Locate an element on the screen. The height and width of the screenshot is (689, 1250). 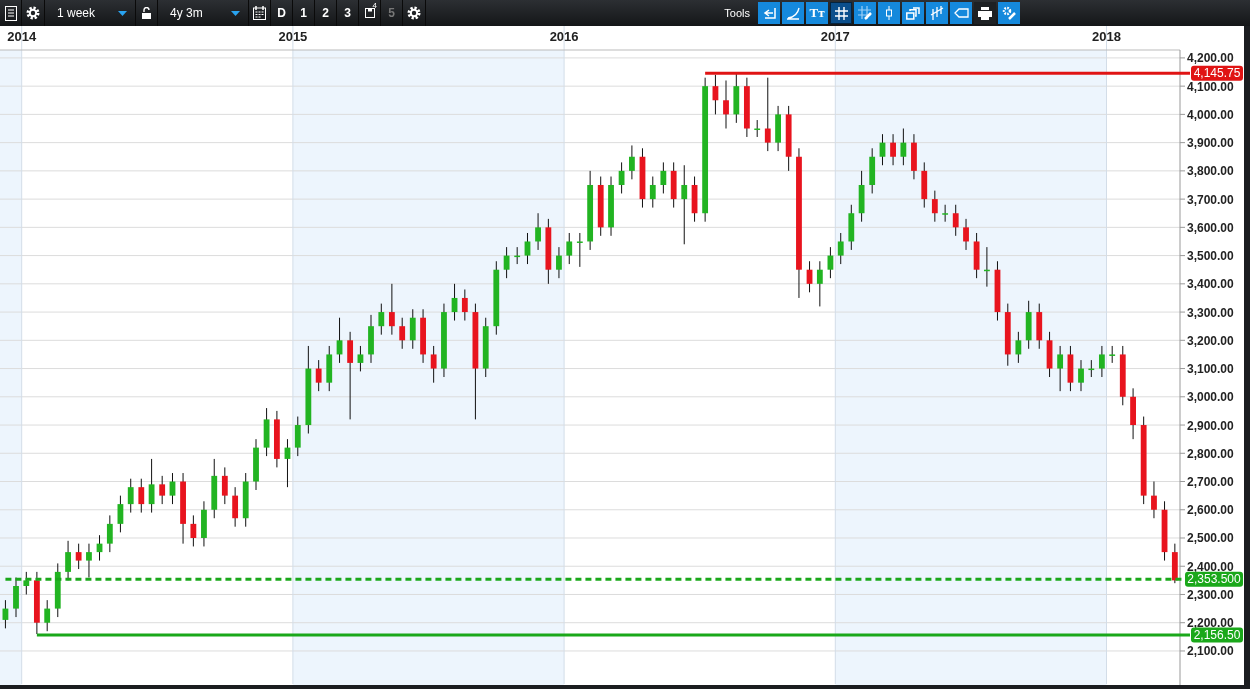
year-label: 2017 is located at coordinates (835, 36).